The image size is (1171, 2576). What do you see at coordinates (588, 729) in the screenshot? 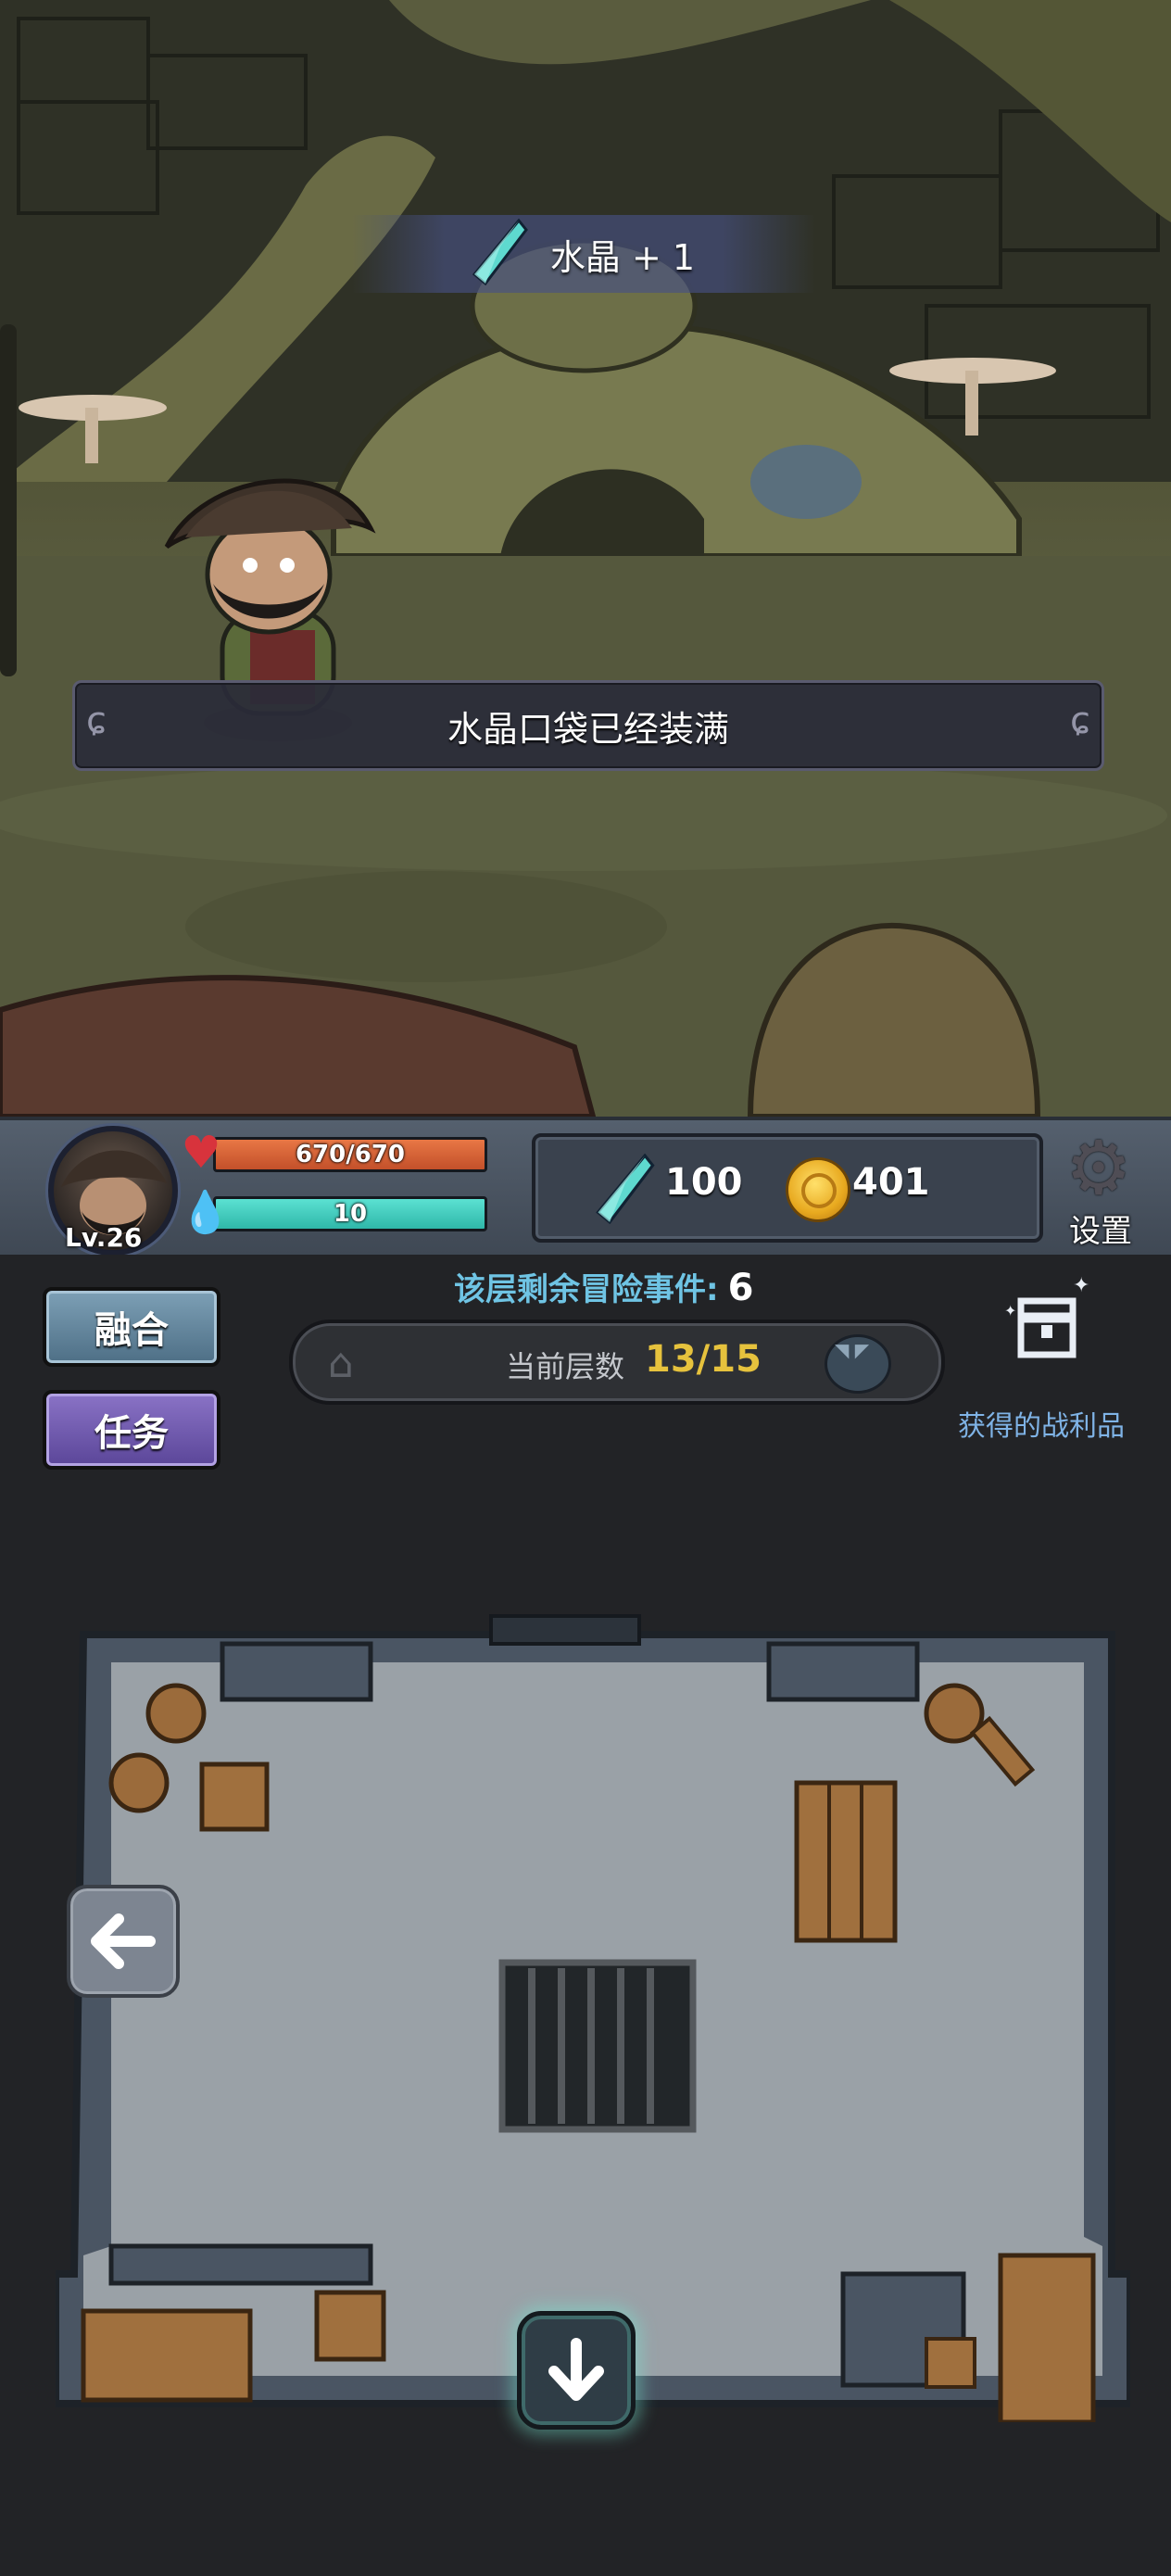
I see `system-message-text: 水晶口袋已经装满` at bounding box center [588, 729].